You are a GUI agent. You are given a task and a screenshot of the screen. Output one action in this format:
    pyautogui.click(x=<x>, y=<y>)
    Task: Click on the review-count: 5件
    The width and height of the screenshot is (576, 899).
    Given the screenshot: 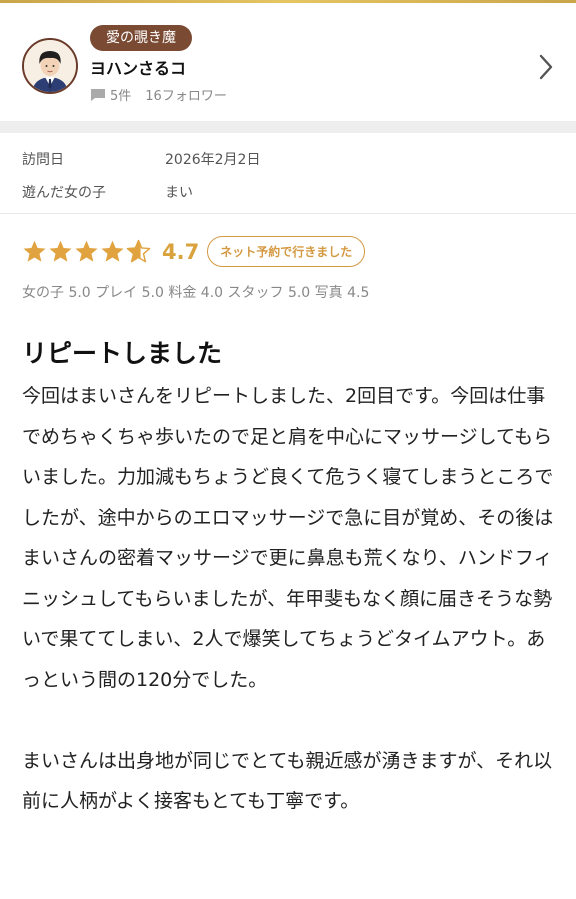 What is the action you would take?
    pyautogui.click(x=121, y=96)
    